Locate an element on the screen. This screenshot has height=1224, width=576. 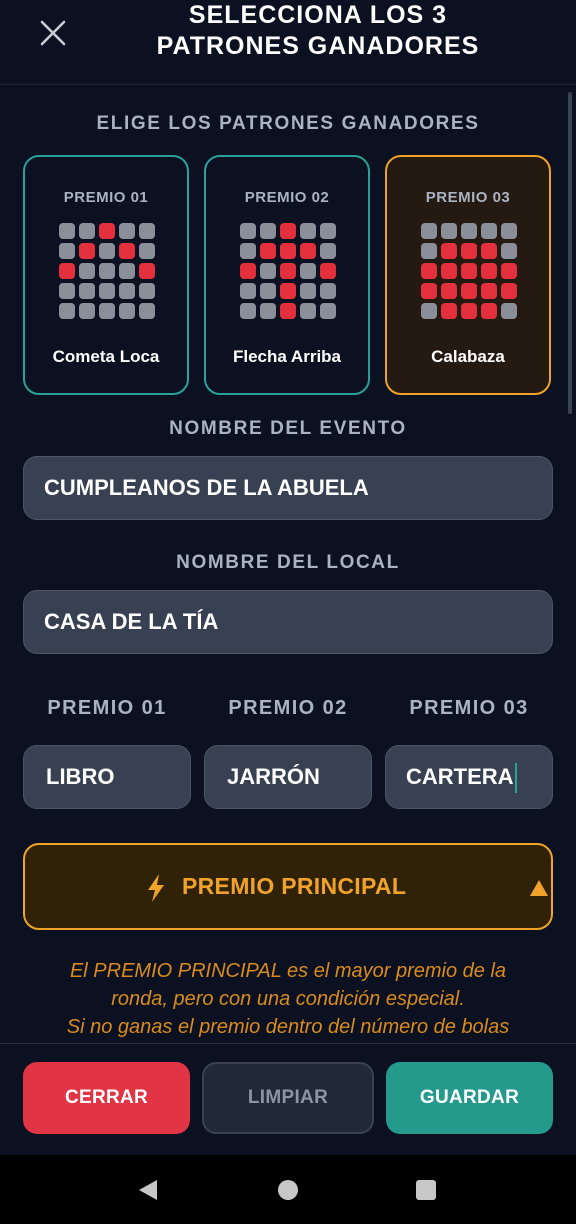
venue-name-input: CASA DE LA TÍA is located at coordinates (288, 622).